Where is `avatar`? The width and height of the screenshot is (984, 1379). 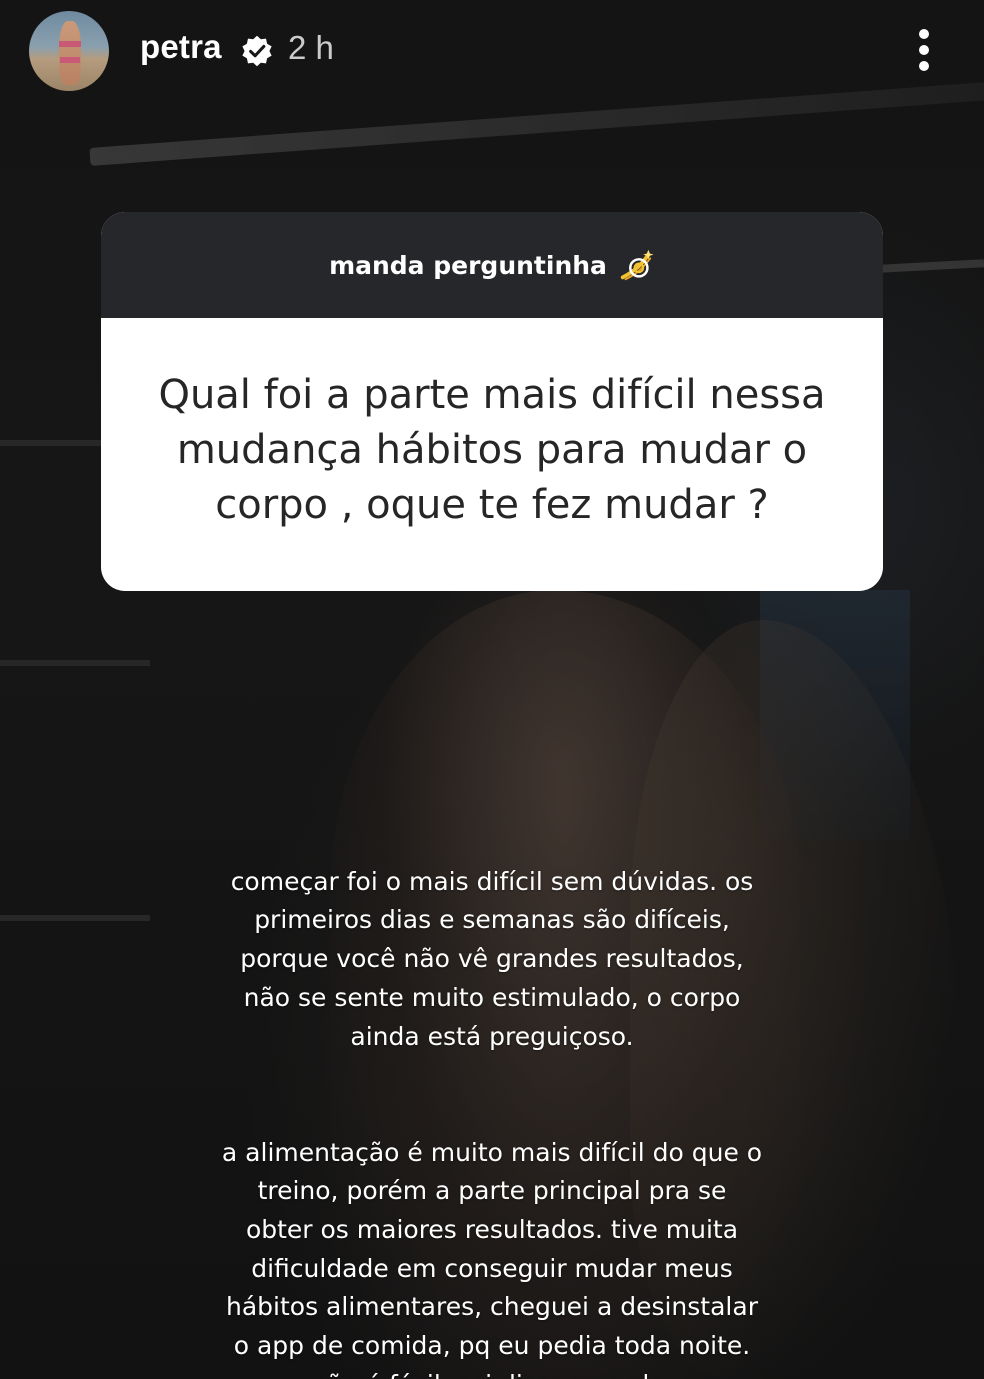
avatar is located at coordinates (69, 51).